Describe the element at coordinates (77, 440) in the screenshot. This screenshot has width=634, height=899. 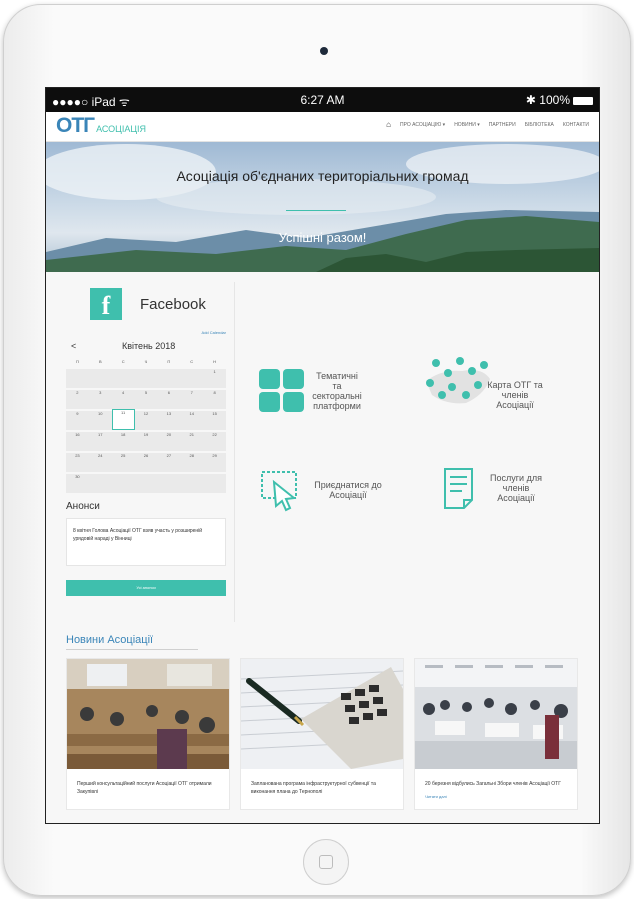
I see `calendar-day: 16` at that location.